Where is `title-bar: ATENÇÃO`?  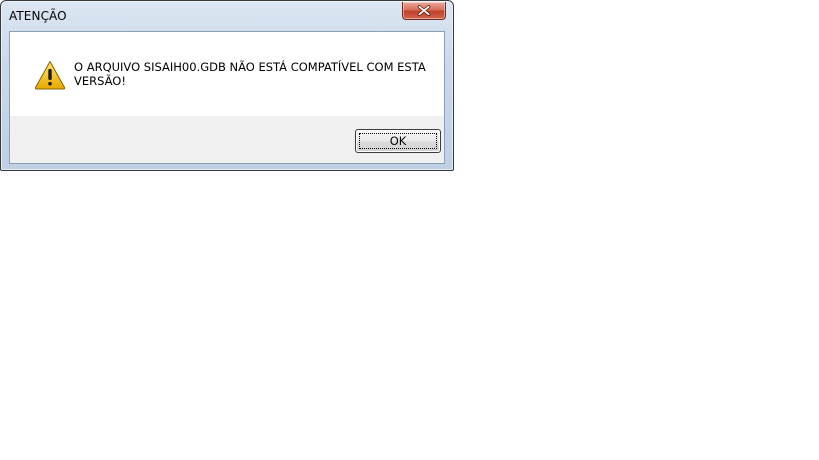
title-bar: ATENÇÃO is located at coordinates (227, 16).